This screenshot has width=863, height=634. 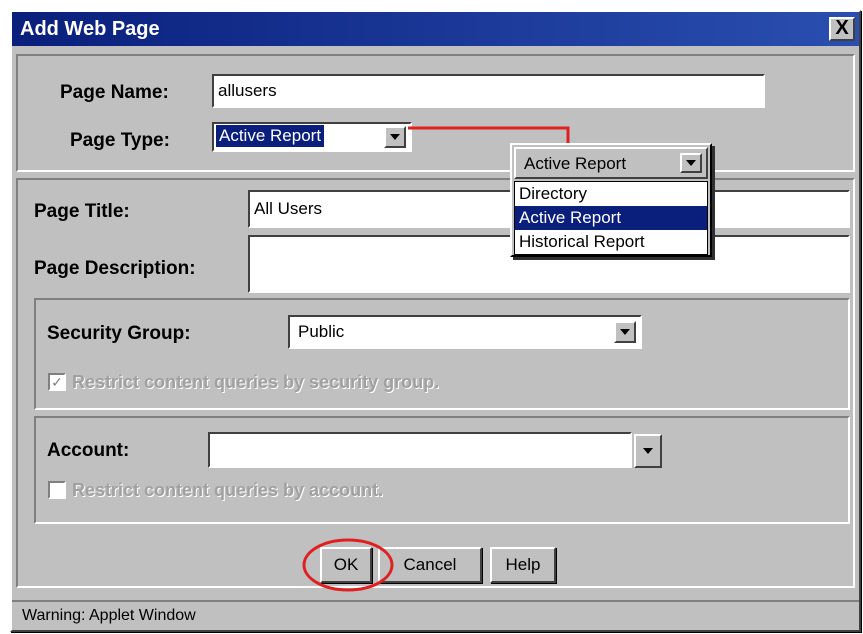 I want to click on option-historical-report: Historical Report, so click(x=611, y=242).